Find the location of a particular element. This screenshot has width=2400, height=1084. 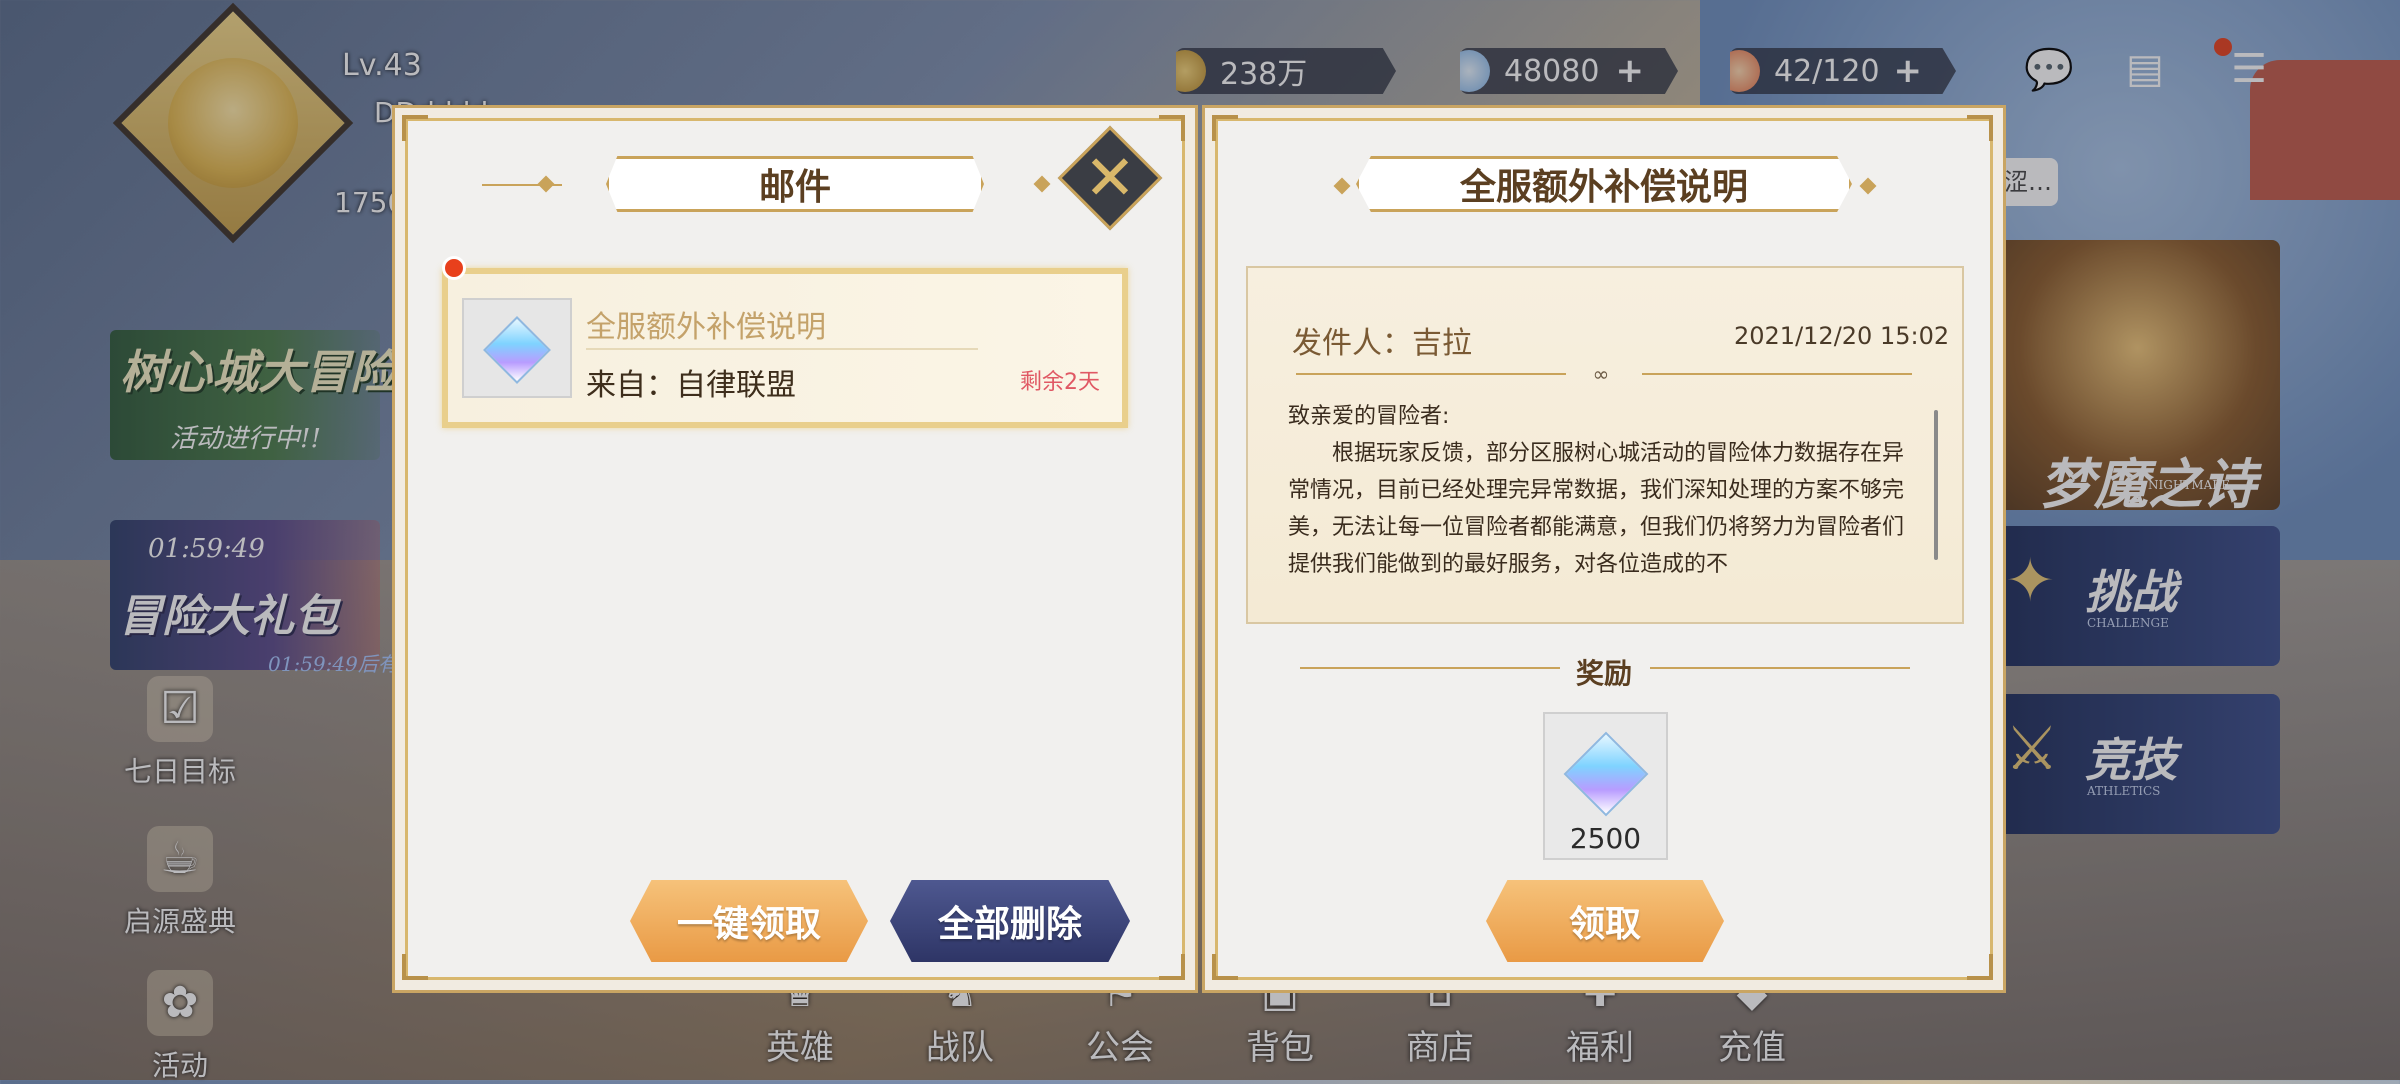

mail-item-divider is located at coordinates (782, 349).